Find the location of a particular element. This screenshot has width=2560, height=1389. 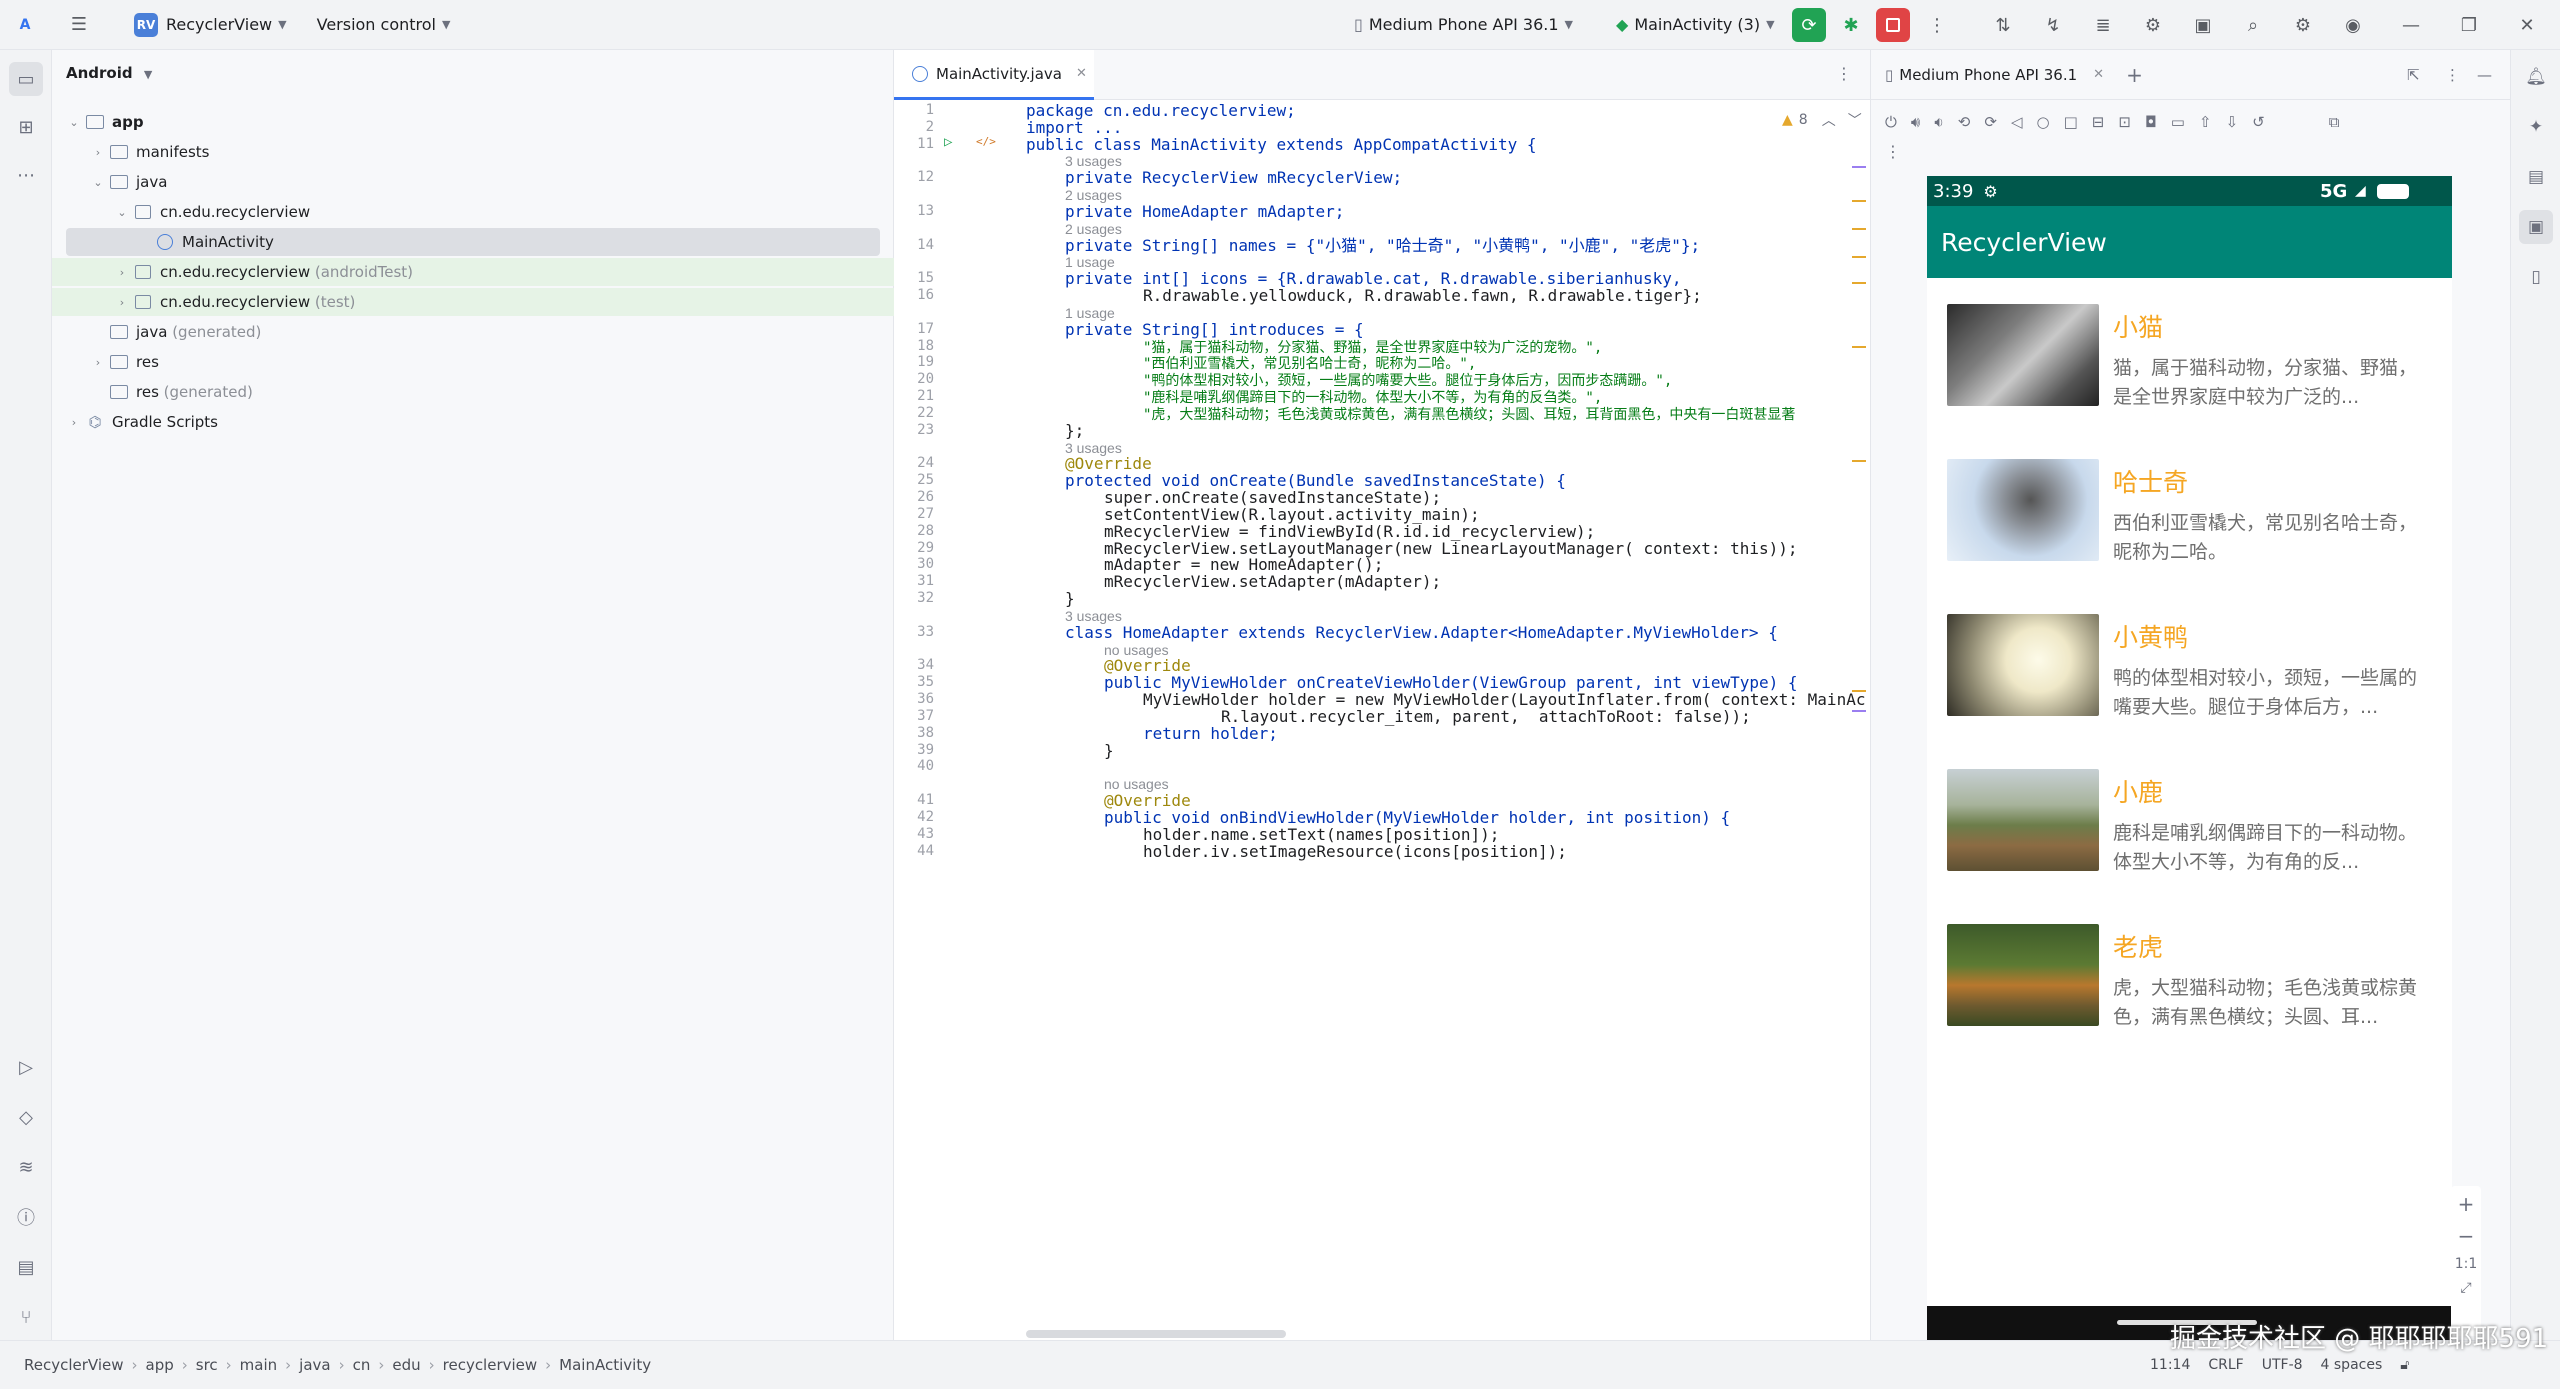

code-tag-icon: </> is located at coordinates (986, 141).